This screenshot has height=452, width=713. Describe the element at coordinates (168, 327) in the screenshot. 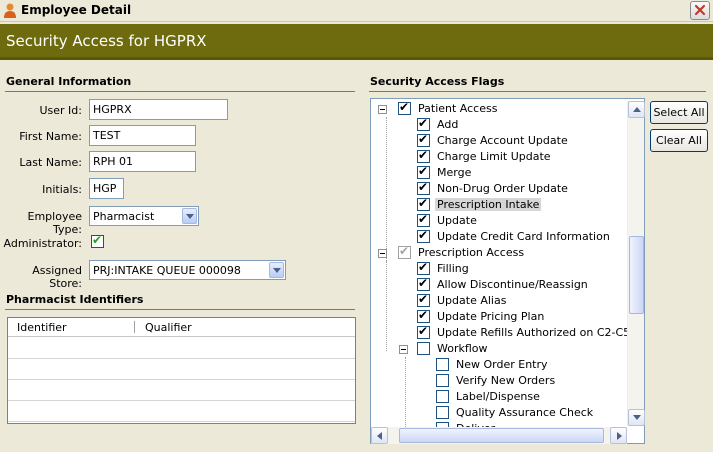

I see `column-header-qualifier: Qualifier` at that location.